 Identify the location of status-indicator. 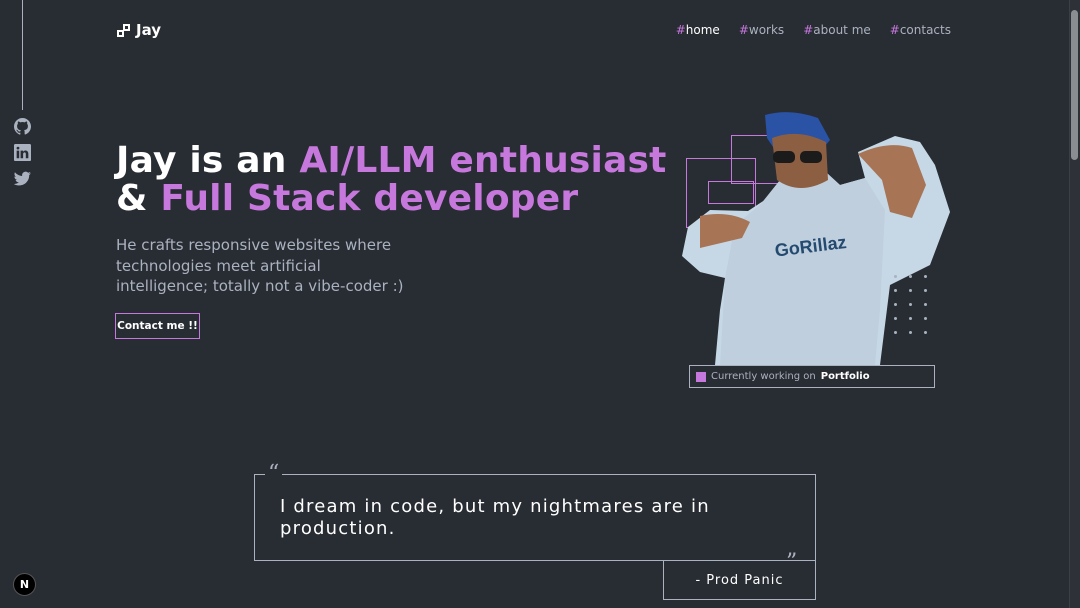
(701, 376).